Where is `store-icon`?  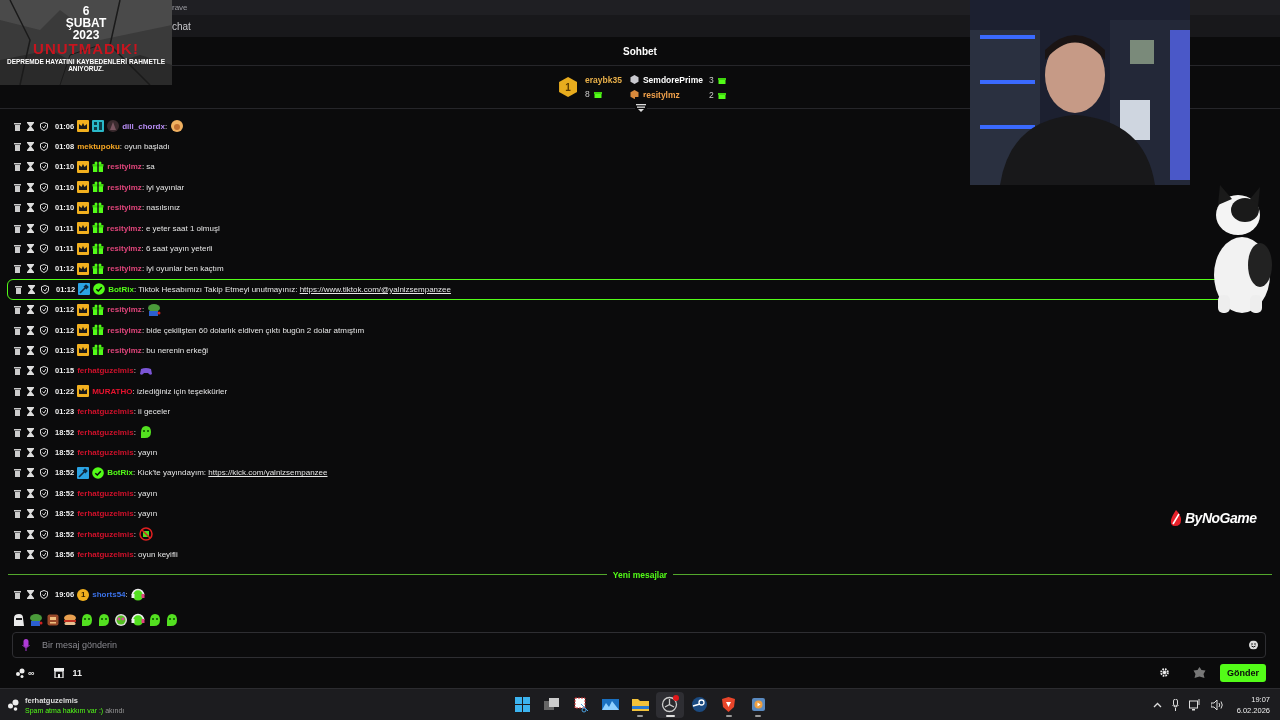 store-icon is located at coordinates (59, 673).